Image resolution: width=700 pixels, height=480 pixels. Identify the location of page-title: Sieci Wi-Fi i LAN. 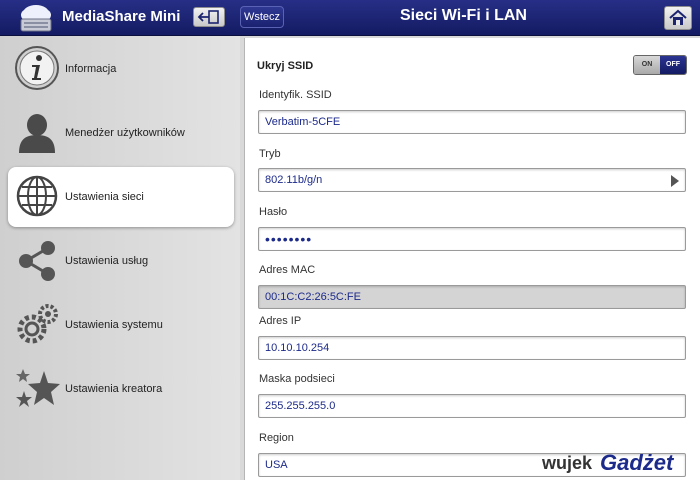
(463, 15).